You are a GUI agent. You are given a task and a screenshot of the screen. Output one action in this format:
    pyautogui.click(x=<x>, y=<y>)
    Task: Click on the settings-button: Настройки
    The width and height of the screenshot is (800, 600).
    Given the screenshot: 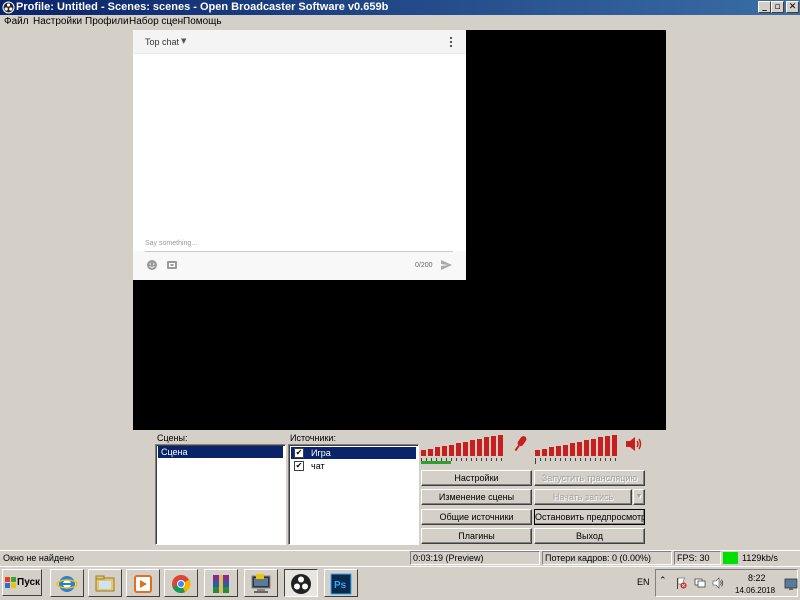 What is the action you would take?
    pyautogui.click(x=476, y=478)
    